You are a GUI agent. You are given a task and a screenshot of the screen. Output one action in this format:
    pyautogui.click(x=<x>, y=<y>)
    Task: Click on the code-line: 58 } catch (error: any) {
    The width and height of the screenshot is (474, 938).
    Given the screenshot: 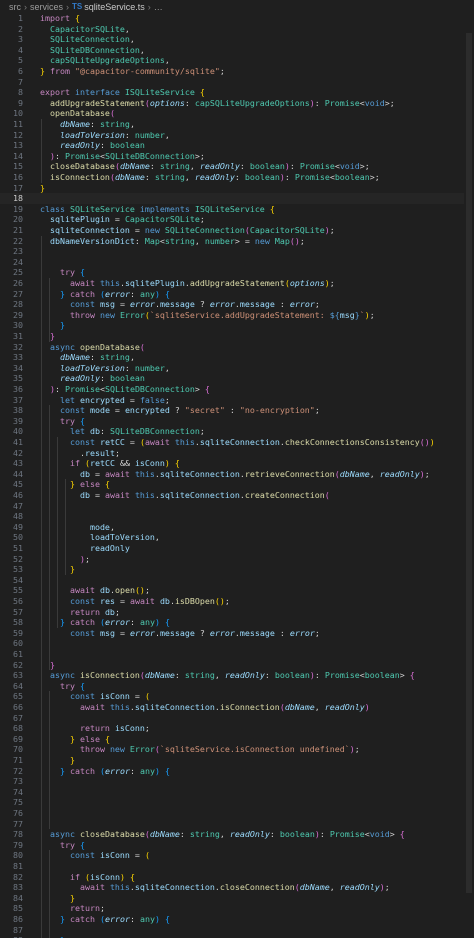 What is the action you would take?
    pyautogui.click(x=237, y=622)
    